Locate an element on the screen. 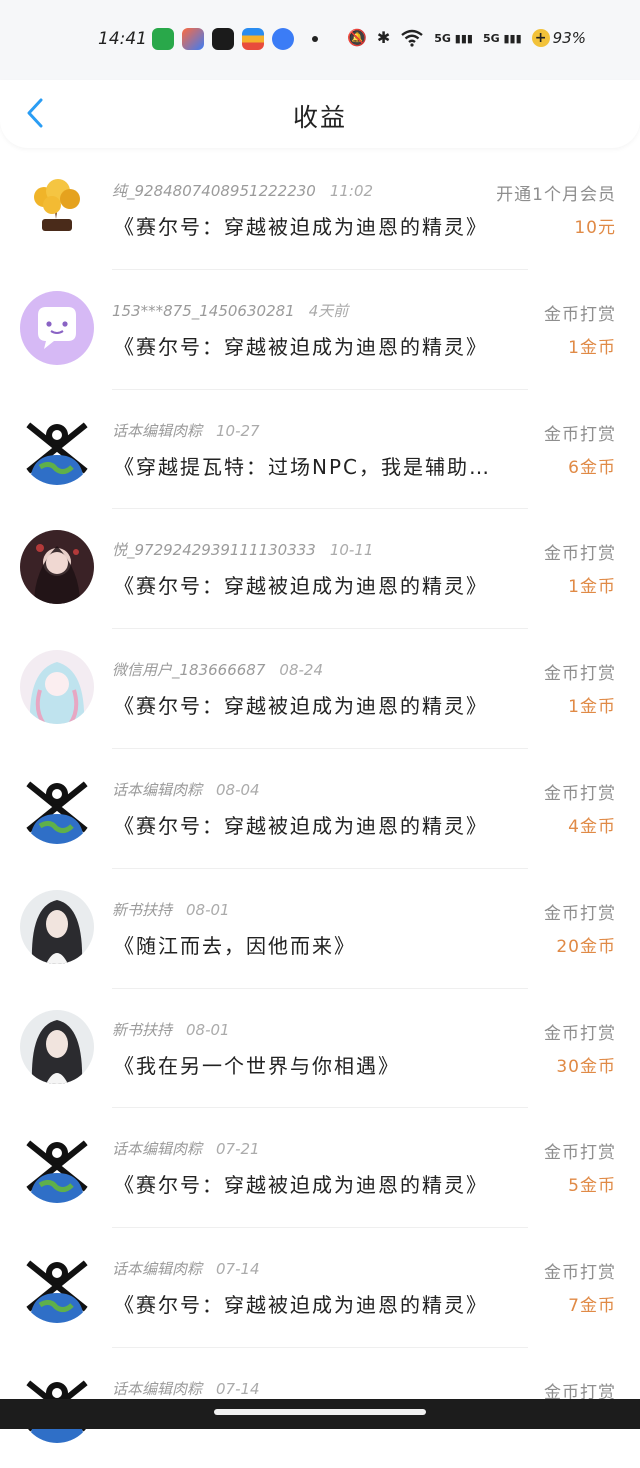 The height and width of the screenshot is (1468, 640). page-title: 收益 is located at coordinates (319, 117).